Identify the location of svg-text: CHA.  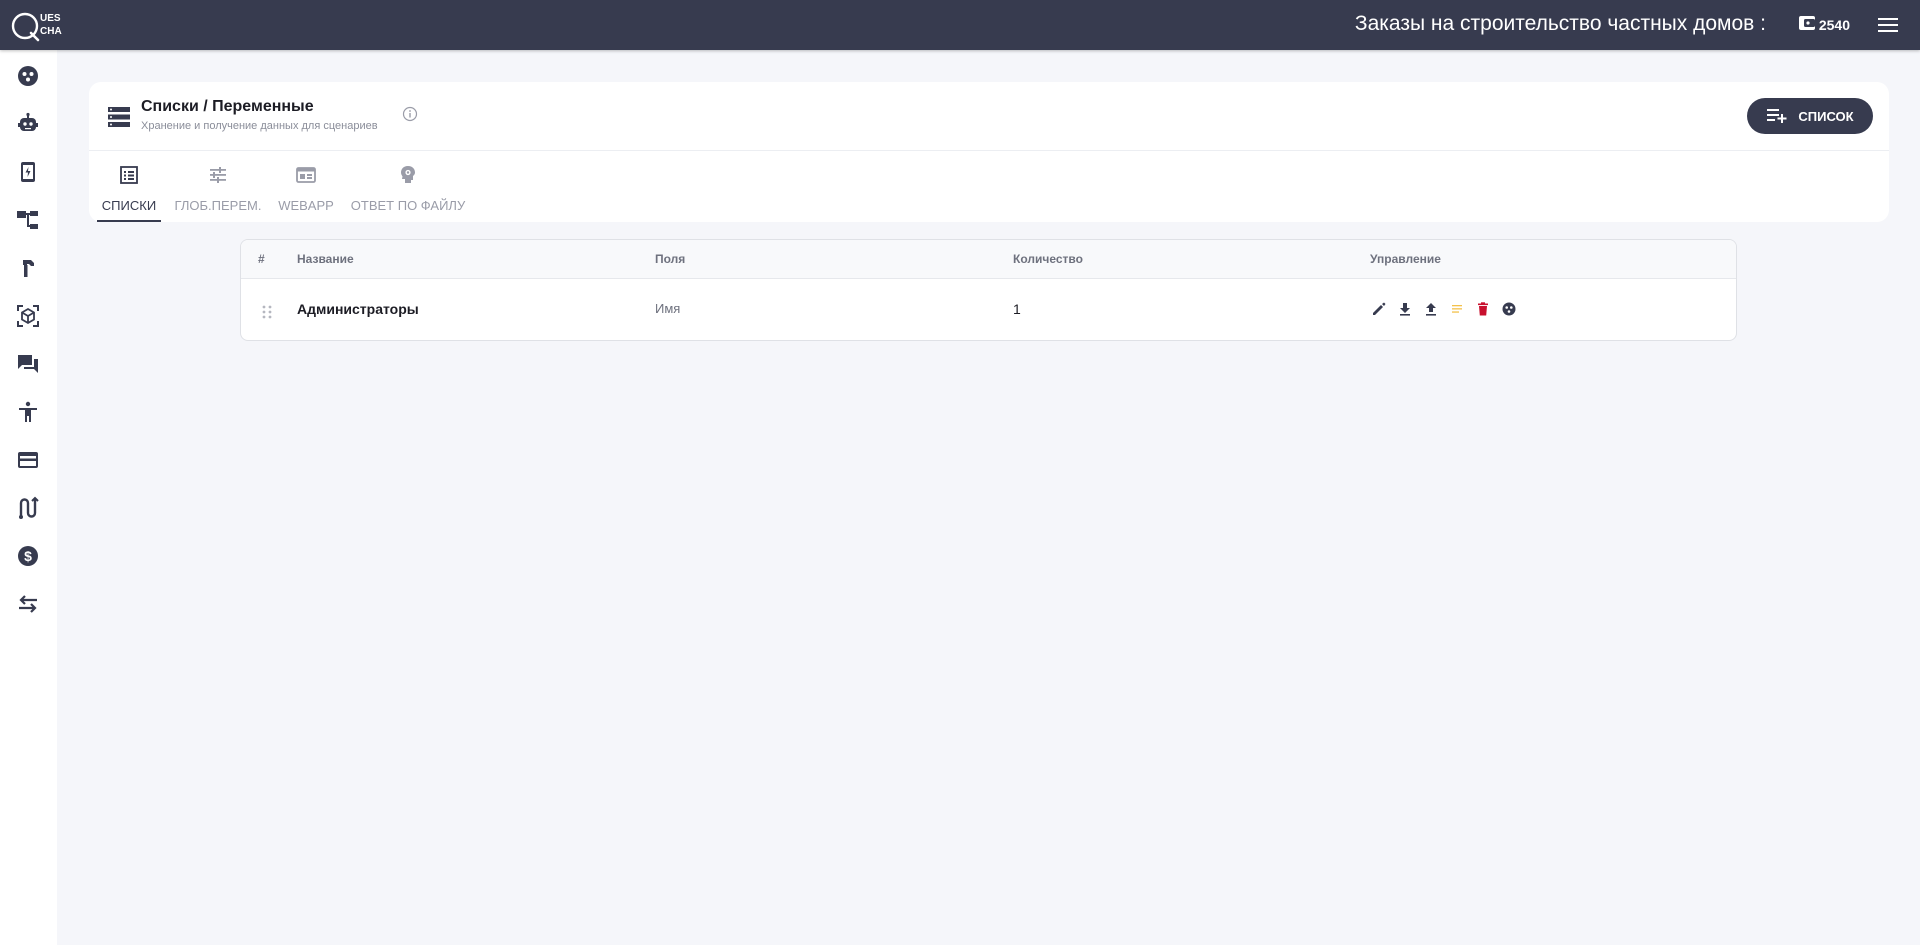
(51, 31).